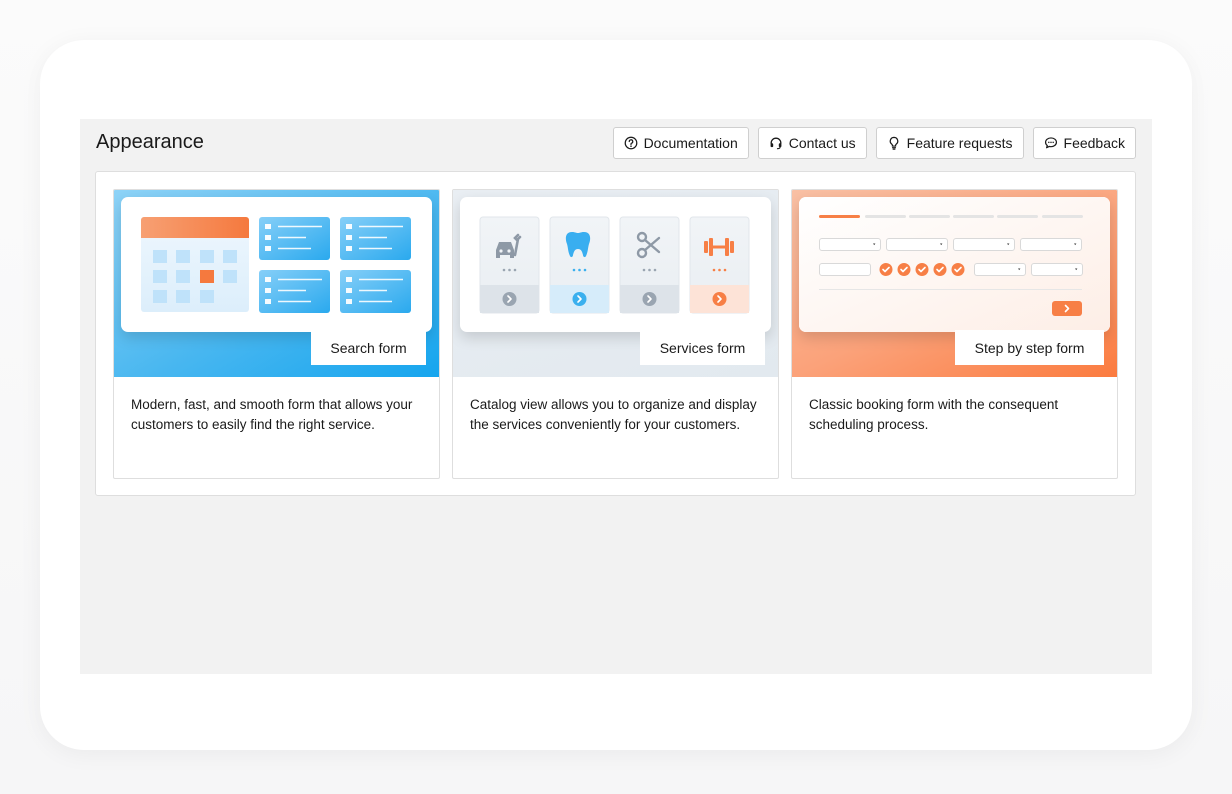 The width and height of the screenshot is (1232, 794). I want to click on page-title: Appearance, so click(150, 142).